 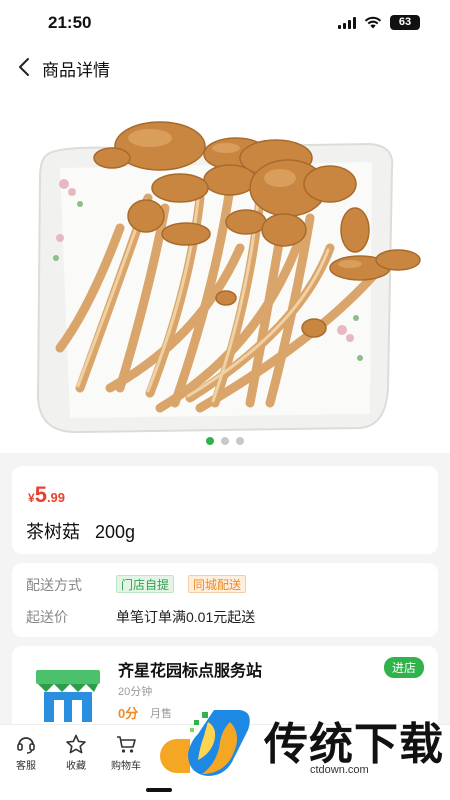 I want to click on status-bar: 21:50 63, so click(x=225, y=23).